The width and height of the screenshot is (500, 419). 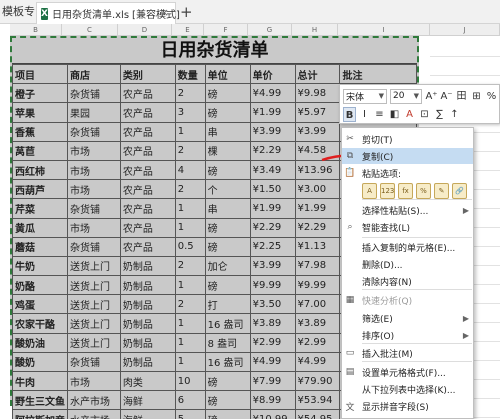 What do you see at coordinates (406, 96) in the screenshot?
I see `font-size-select: 20 ▼` at bounding box center [406, 96].